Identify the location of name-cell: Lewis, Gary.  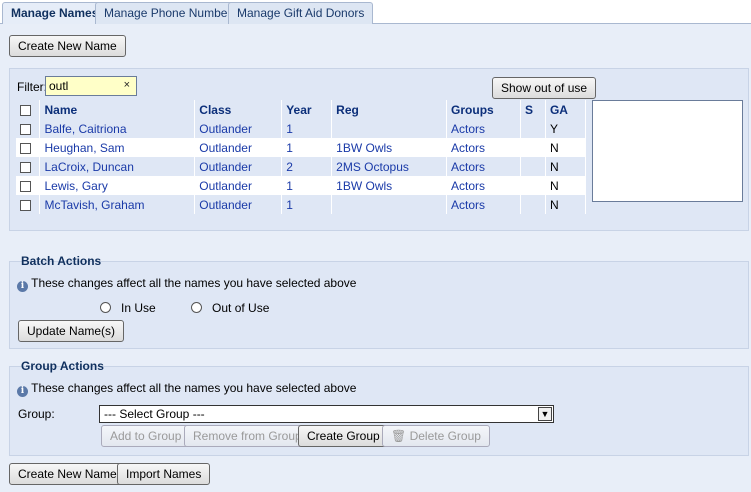
(117, 185).